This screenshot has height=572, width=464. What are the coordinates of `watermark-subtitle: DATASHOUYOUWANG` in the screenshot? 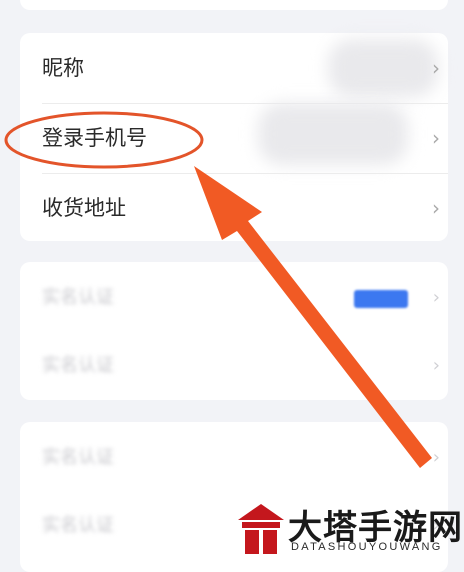 It's located at (367, 547).